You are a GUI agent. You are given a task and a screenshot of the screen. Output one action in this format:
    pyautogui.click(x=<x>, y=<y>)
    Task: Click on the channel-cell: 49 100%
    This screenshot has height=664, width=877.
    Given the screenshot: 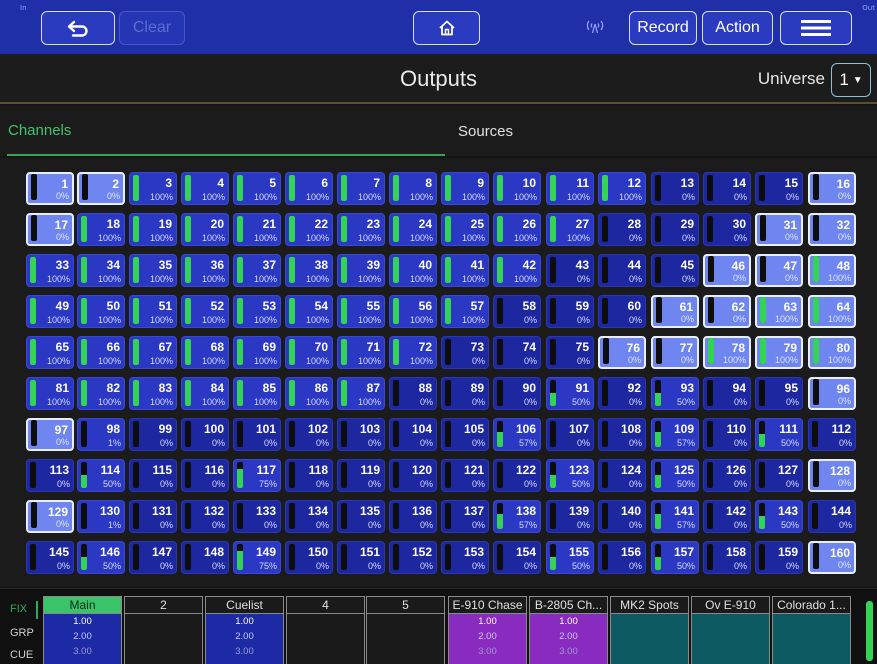 What is the action you would take?
    pyautogui.click(x=50, y=311)
    